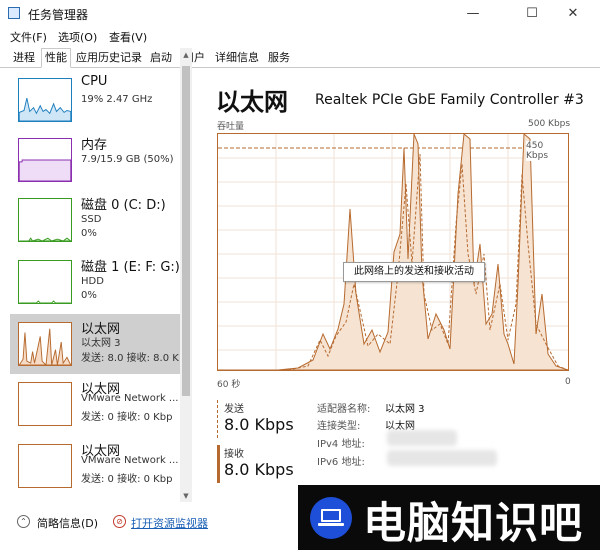 The image size is (600, 551). What do you see at coordinates (45, 100) in the screenshot?
I see `cpu-thumbnail` at bounding box center [45, 100].